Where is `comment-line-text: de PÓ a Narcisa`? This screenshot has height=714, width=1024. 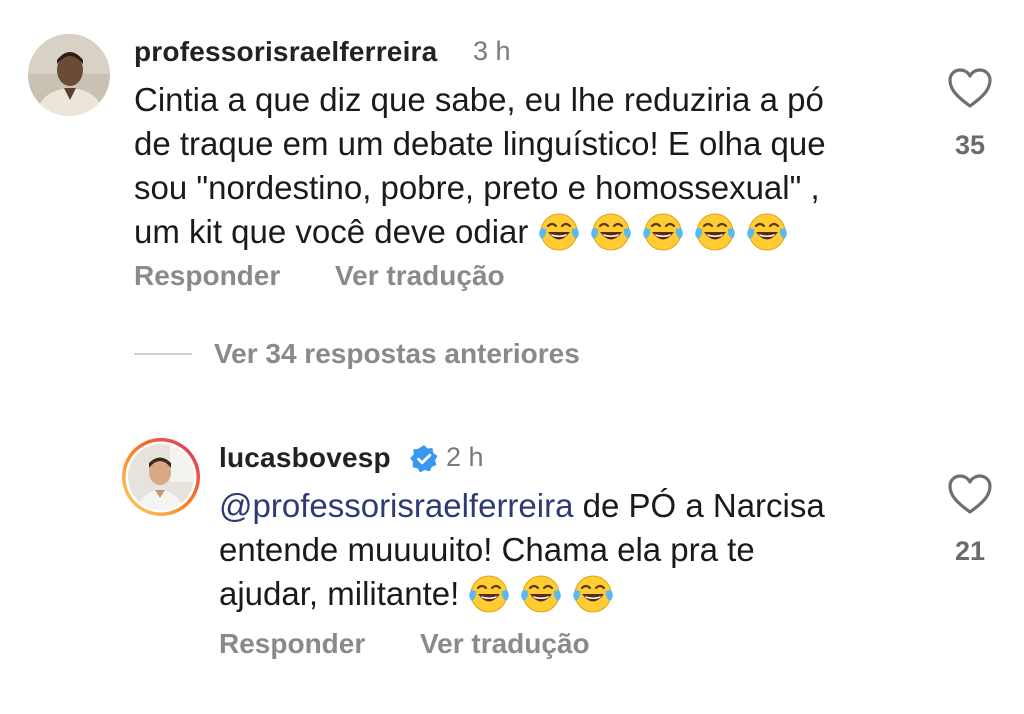
comment-line-text: de PÓ a Narcisa is located at coordinates (699, 505).